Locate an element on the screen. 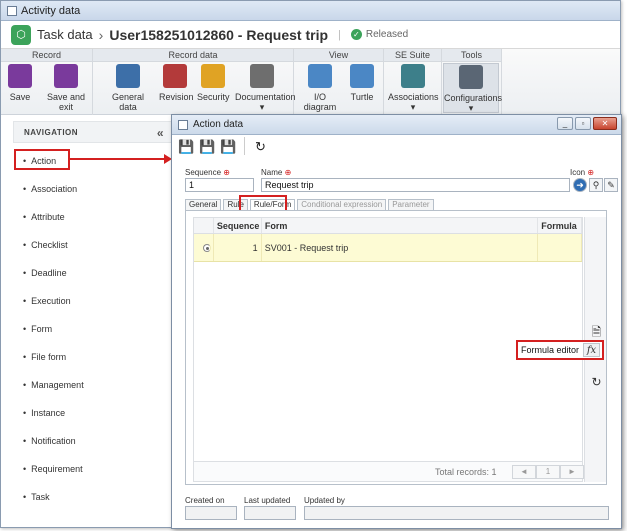 The height and width of the screenshot is (531, 627). associations-button: Associations ▾ is located at coordinates (413, 88).